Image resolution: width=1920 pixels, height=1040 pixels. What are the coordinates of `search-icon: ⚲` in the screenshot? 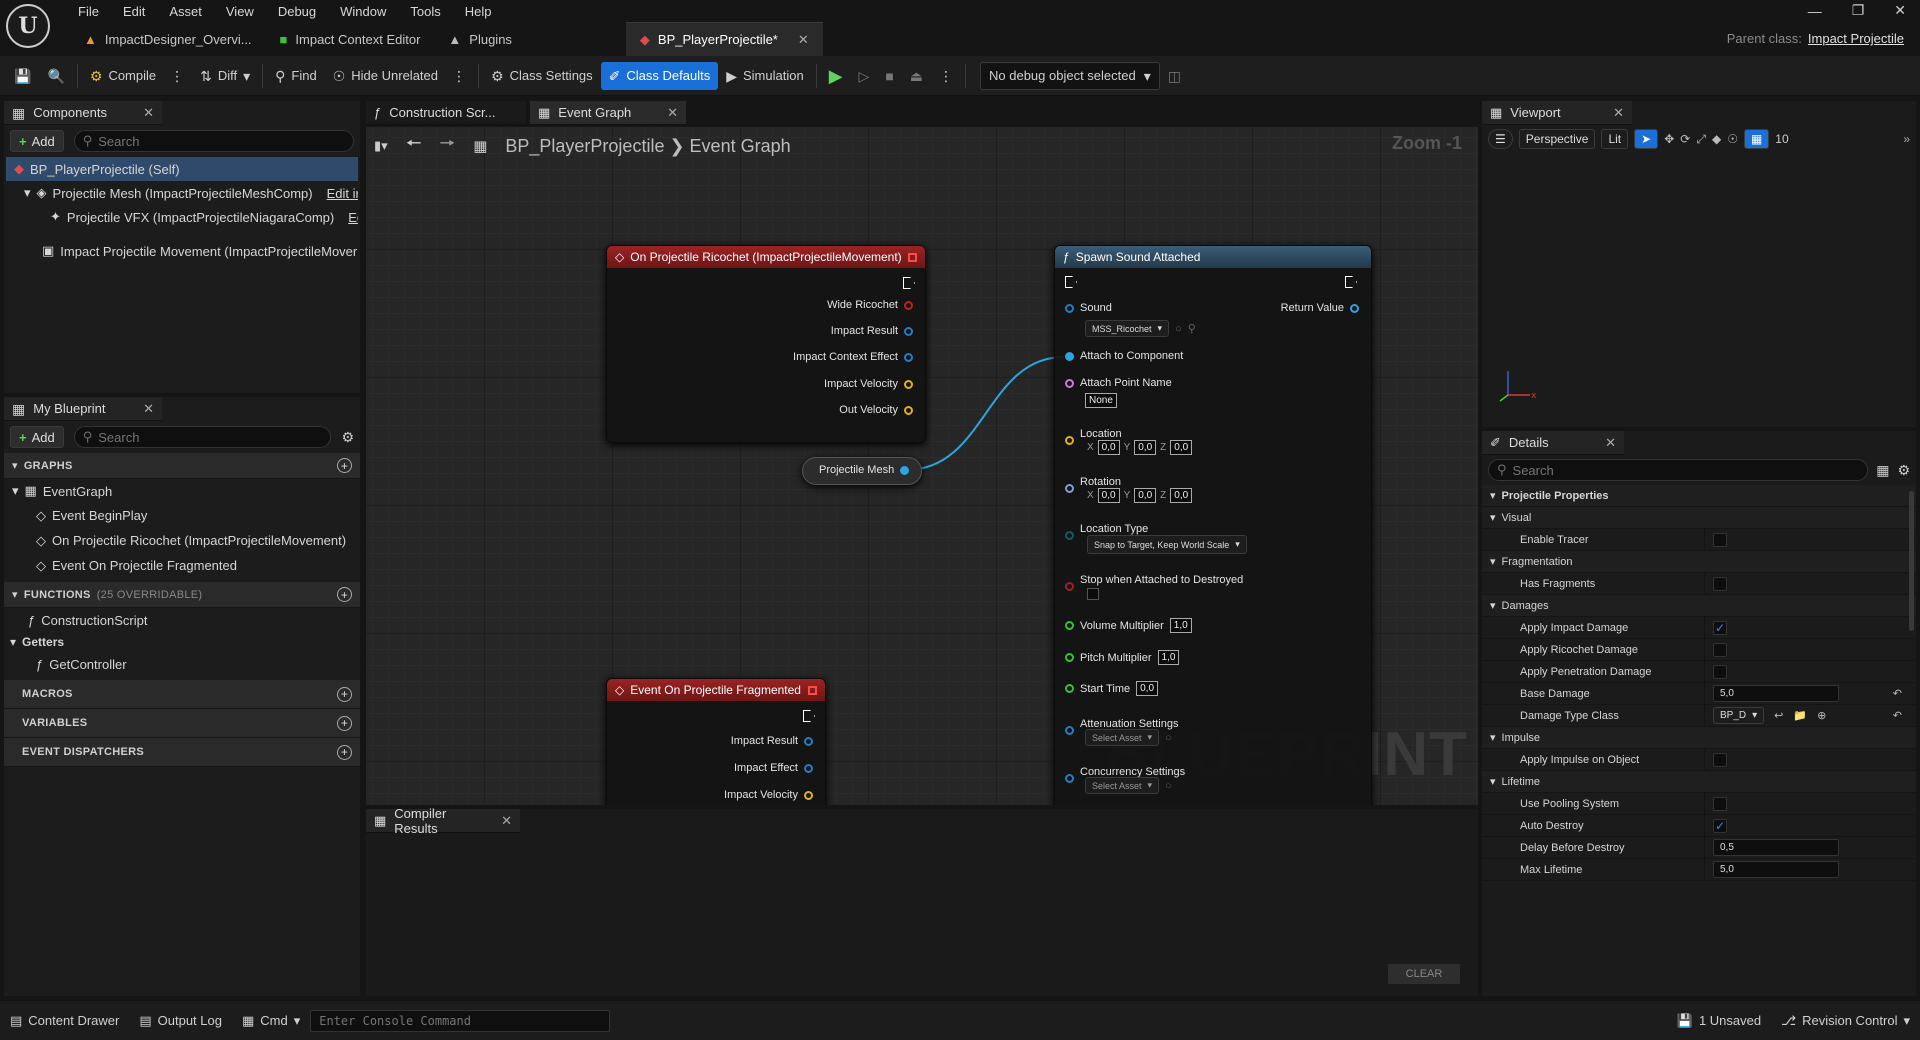 It's located at (1192, 328).